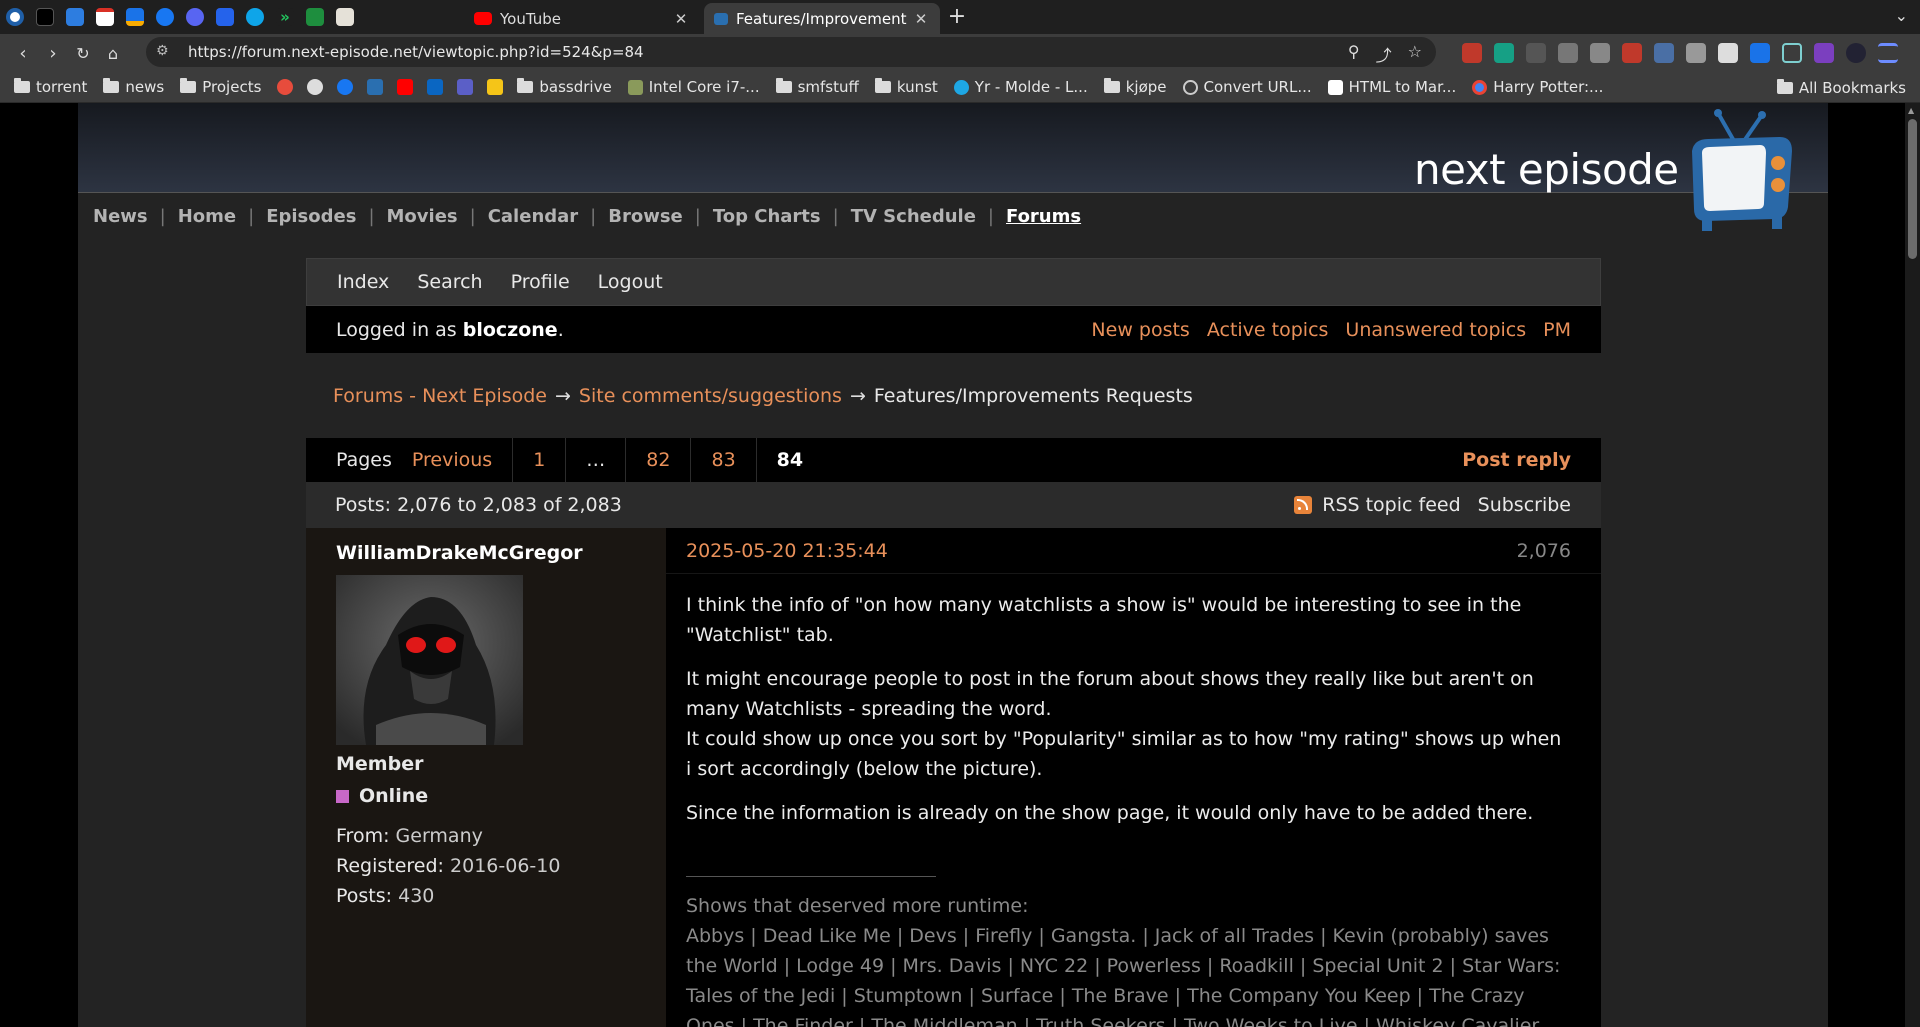 This screenshot has height=1027, width=1920. Describe the element at coordinates (23, 53) in the screenshot. I see `back-button: ‹` at that location.